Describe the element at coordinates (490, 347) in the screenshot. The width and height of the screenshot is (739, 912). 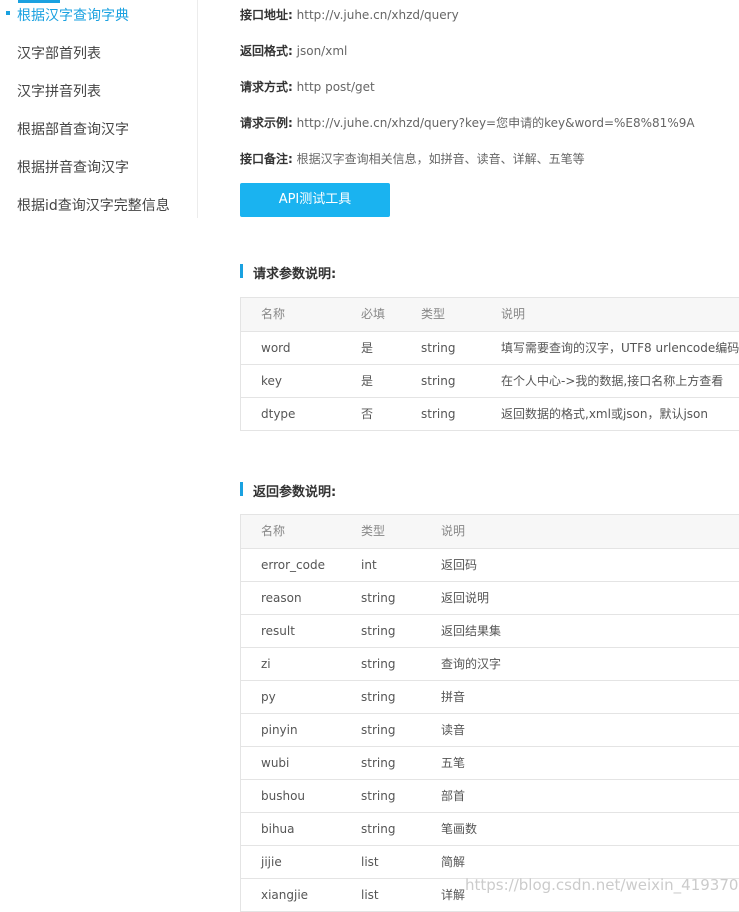
I see `table-row: word 是 string 填写需要查询的汉字，UTF8 urlencode编码` at that location.